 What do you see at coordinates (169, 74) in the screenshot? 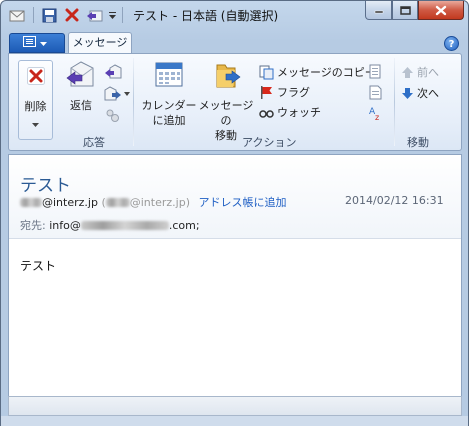
I see `calendar-icon` at bounding box center [169, 74].